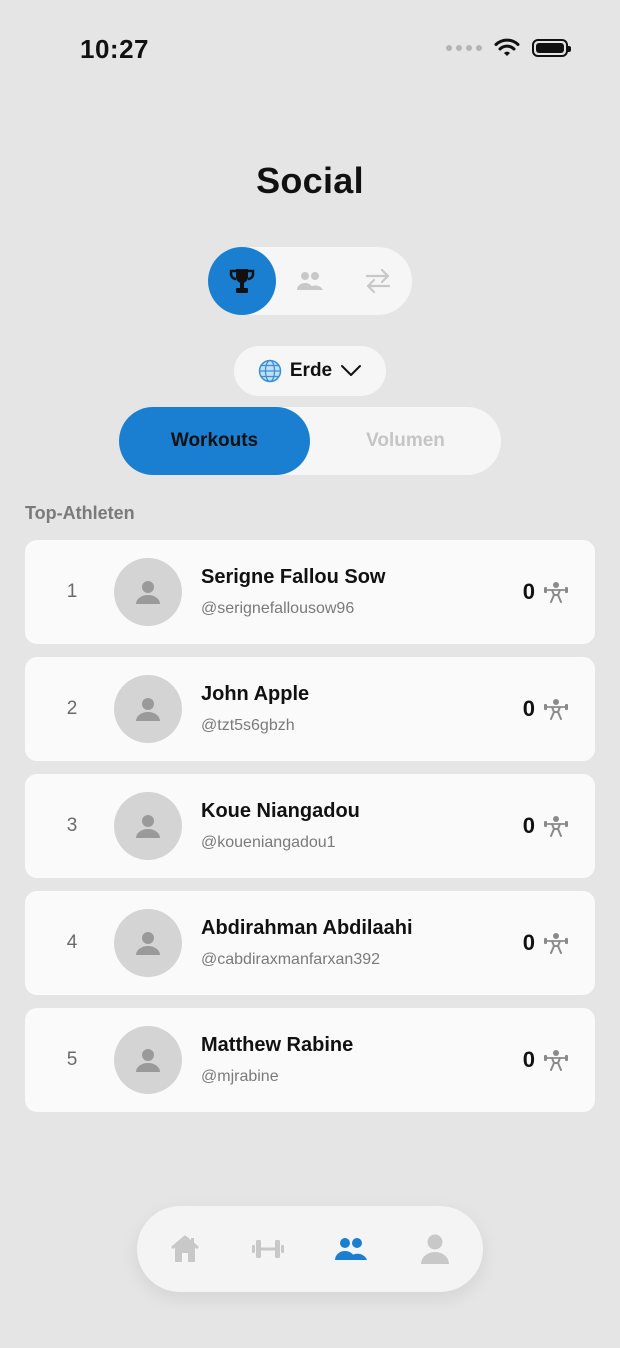  I want to click on status-icons, so click(508, 48).